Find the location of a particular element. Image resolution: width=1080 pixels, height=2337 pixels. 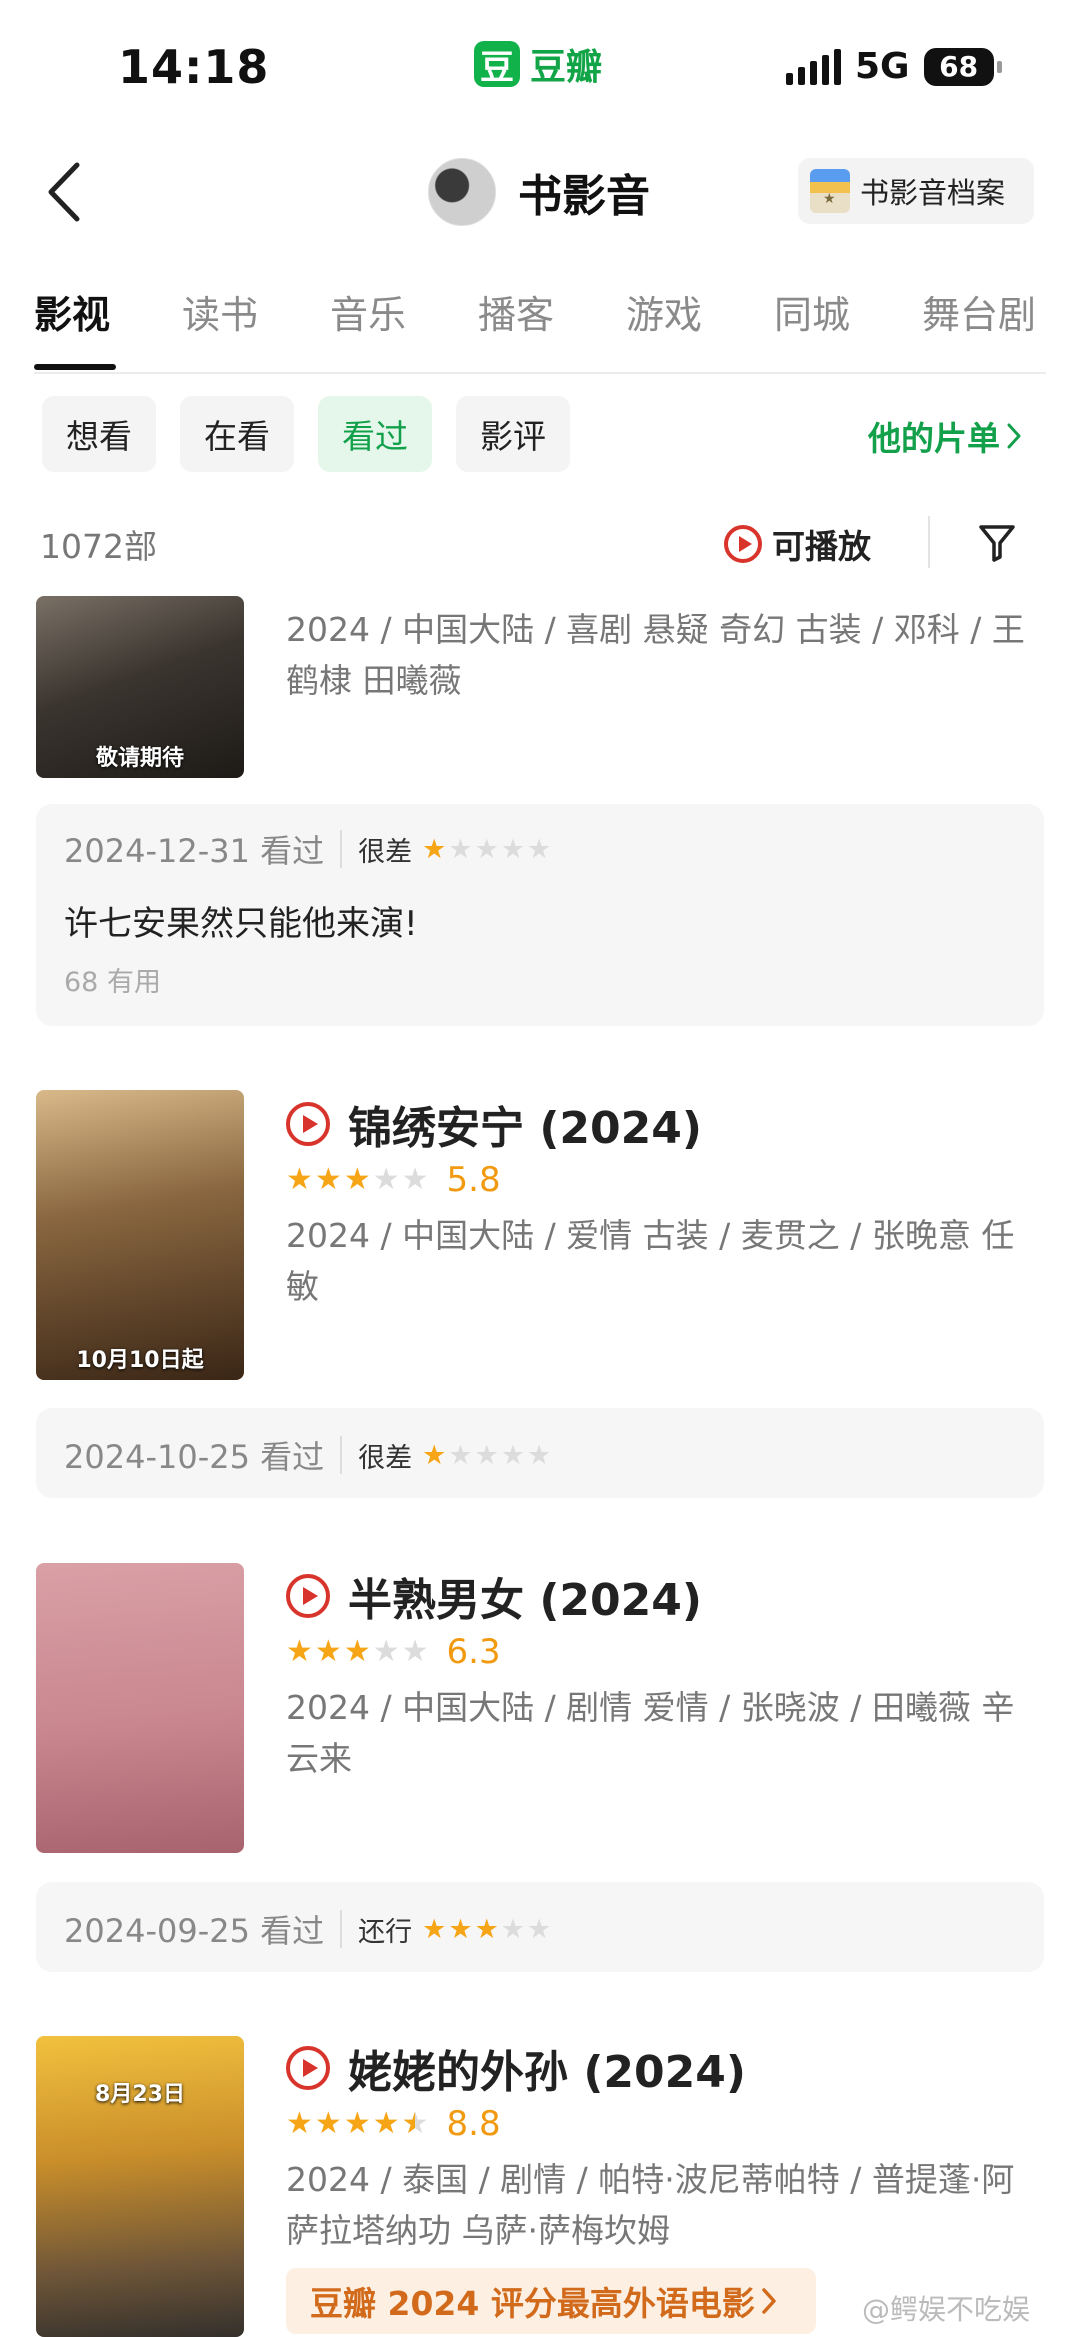

active-tab-indicator is located at coordinates (75, 367).